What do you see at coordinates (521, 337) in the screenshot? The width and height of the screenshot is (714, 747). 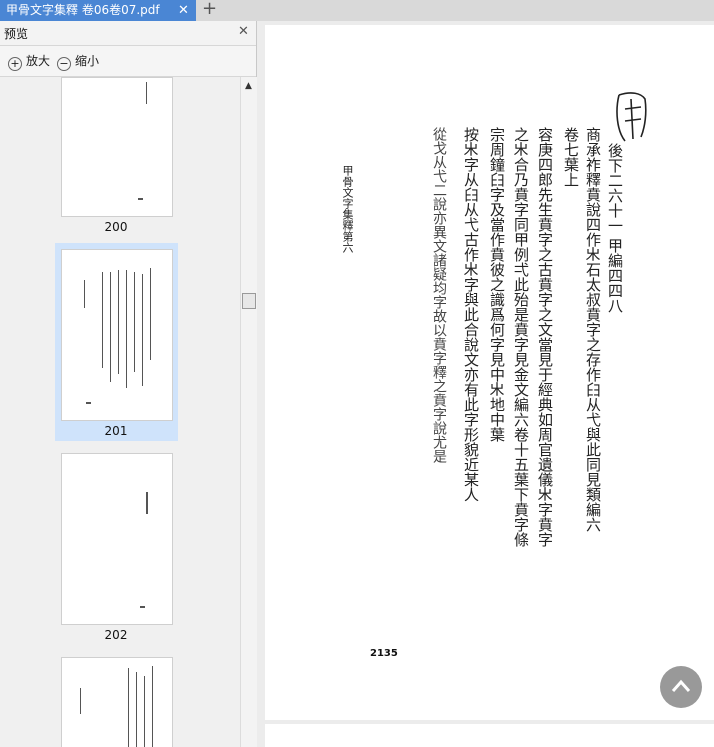 I see `text-column-5: 之𣎵合乃賁字同甲例弌此殆是賁字見金文編六卷十五葉下賁字條` at bounding box center [521, 337].